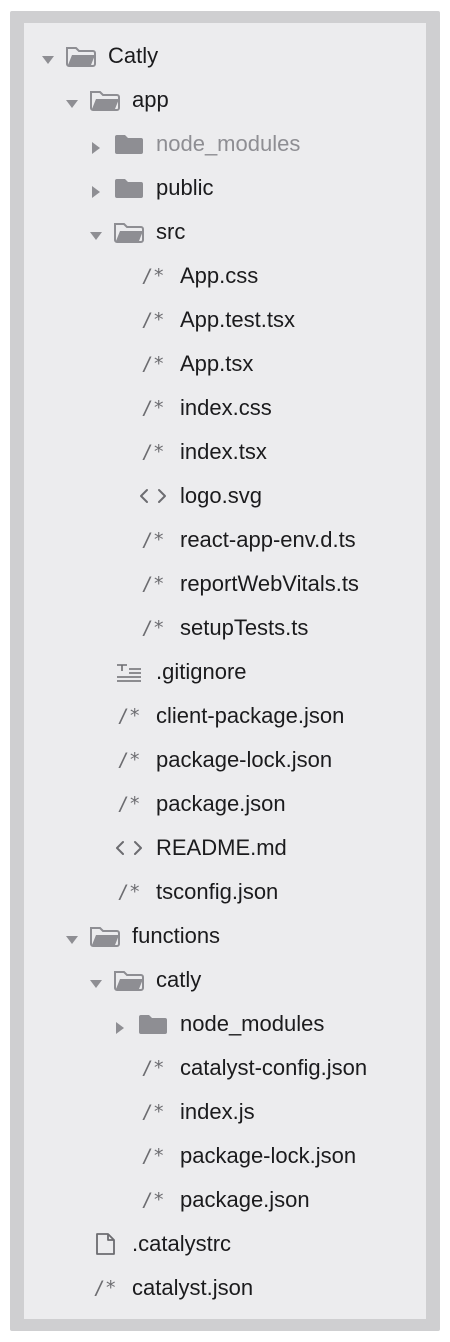 The height and width of the screenshot is (1342, 450). I want to click on file-label: README.md, so click(221, 847).